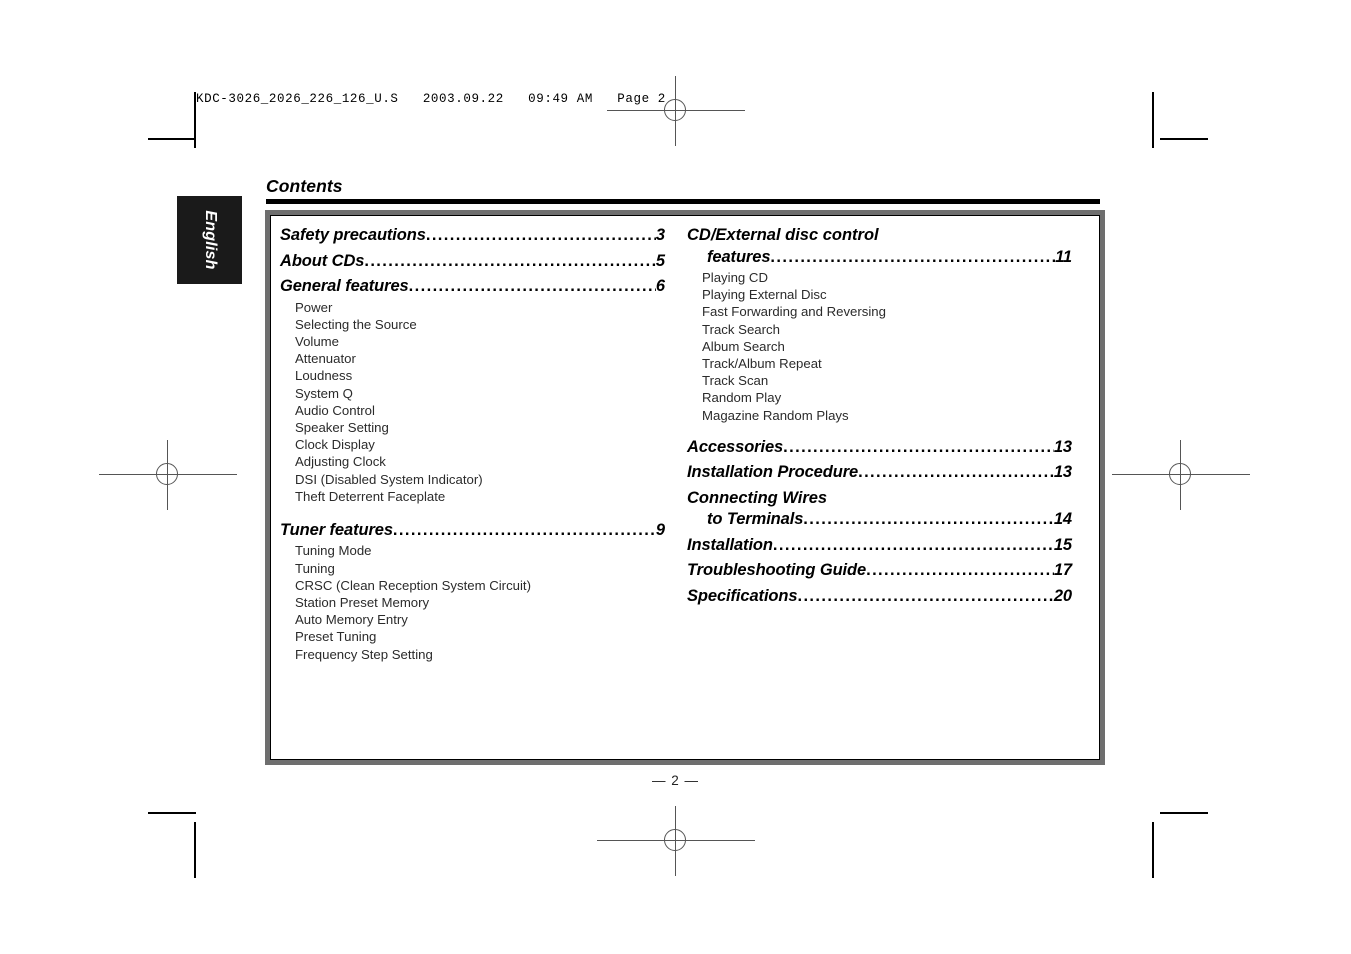 Image resolution: width=1351 pixels, height=954 pixels. What do you see at coordinates (660, 529) in the screenshot?
I see `toc-entry-page: 9` at bounding box center [660, 529].